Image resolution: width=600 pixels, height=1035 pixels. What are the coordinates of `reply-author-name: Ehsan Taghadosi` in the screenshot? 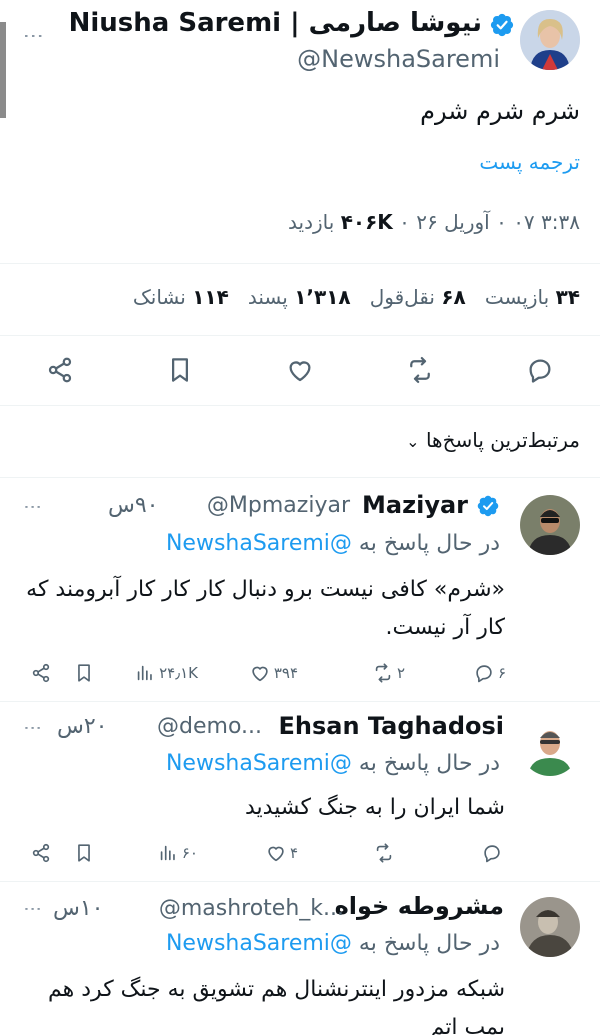 It's located at (391, 726).